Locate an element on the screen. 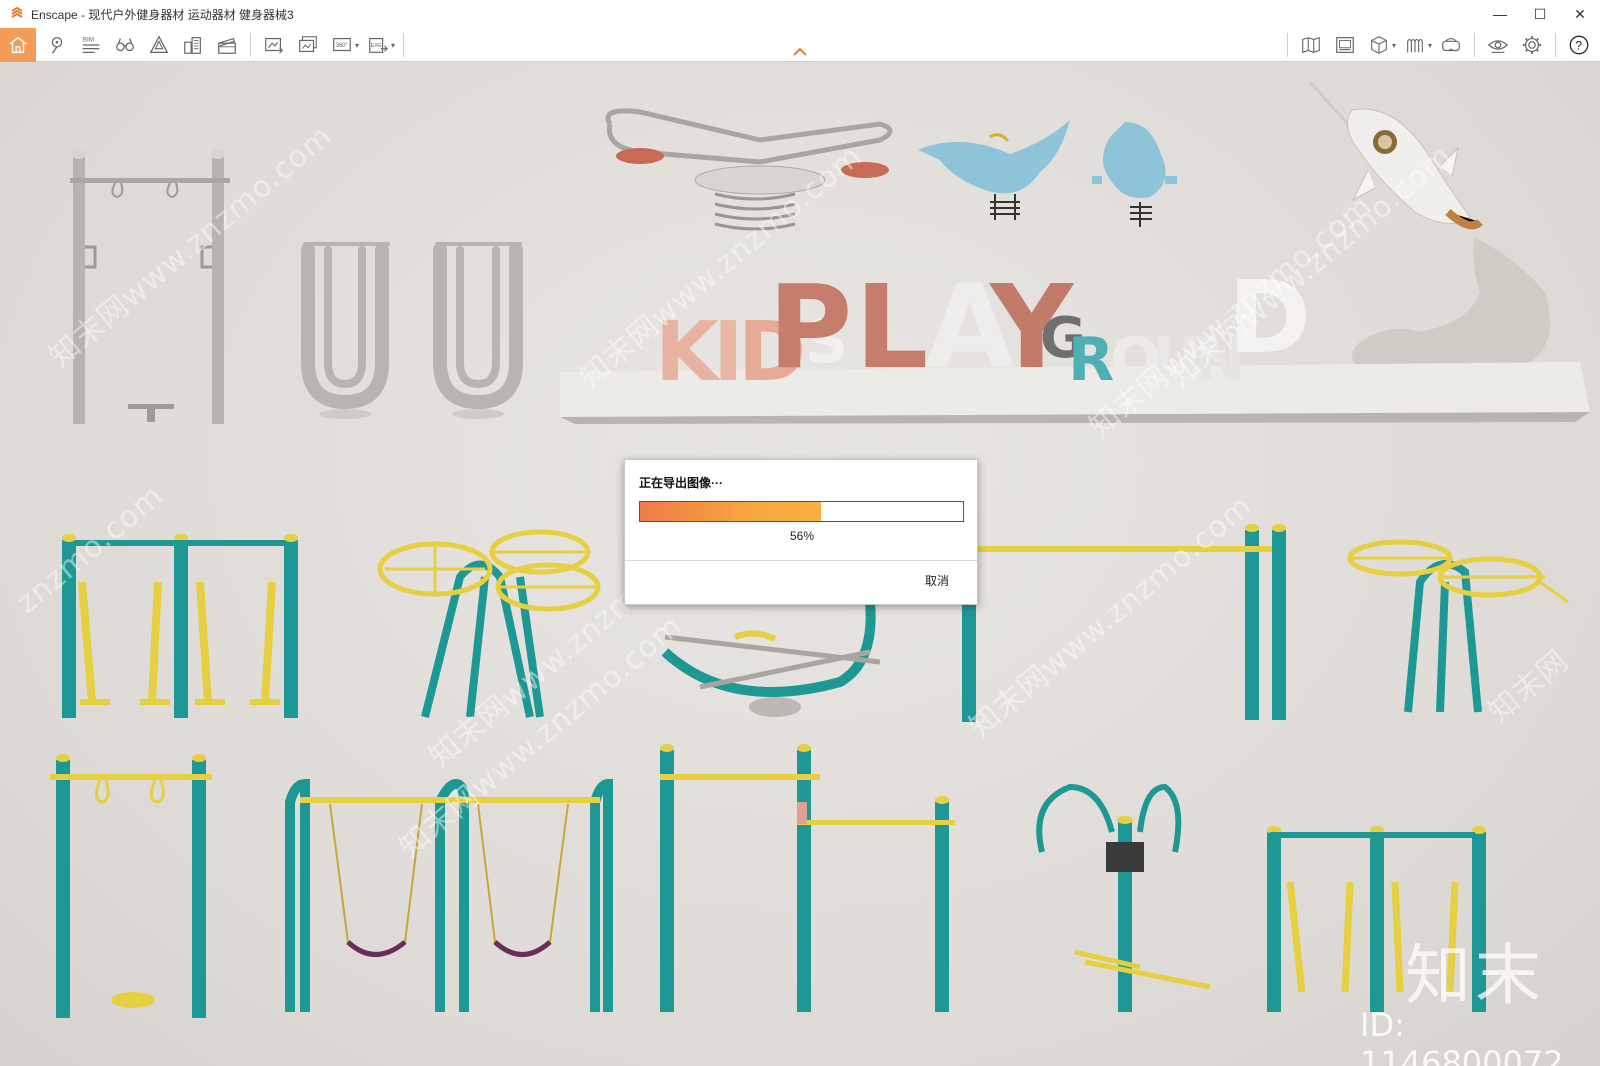 This screenshot has height=1066, width=1600. home-button is located at coordinates (18, 45).